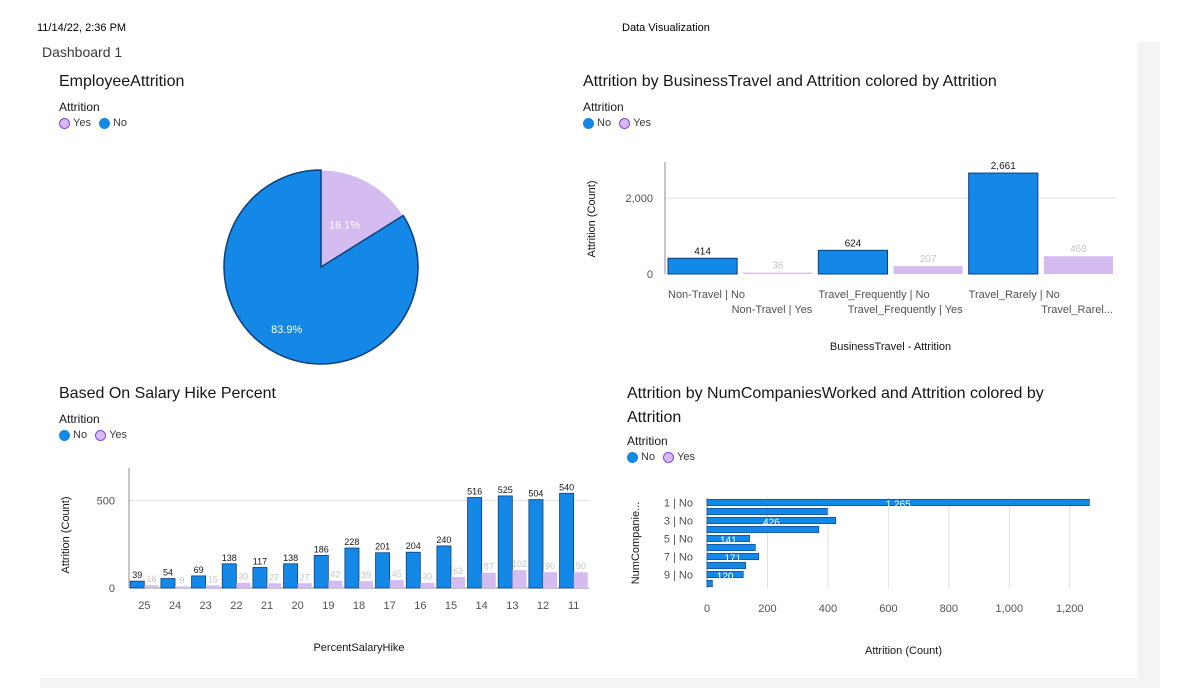 Image resolution: width=1199 pixels, height=688 pixels. What do you see at coordinates (144, 606) in the screenshot?
I see `x-tick-label: 25` at bounding box center [144, 606].